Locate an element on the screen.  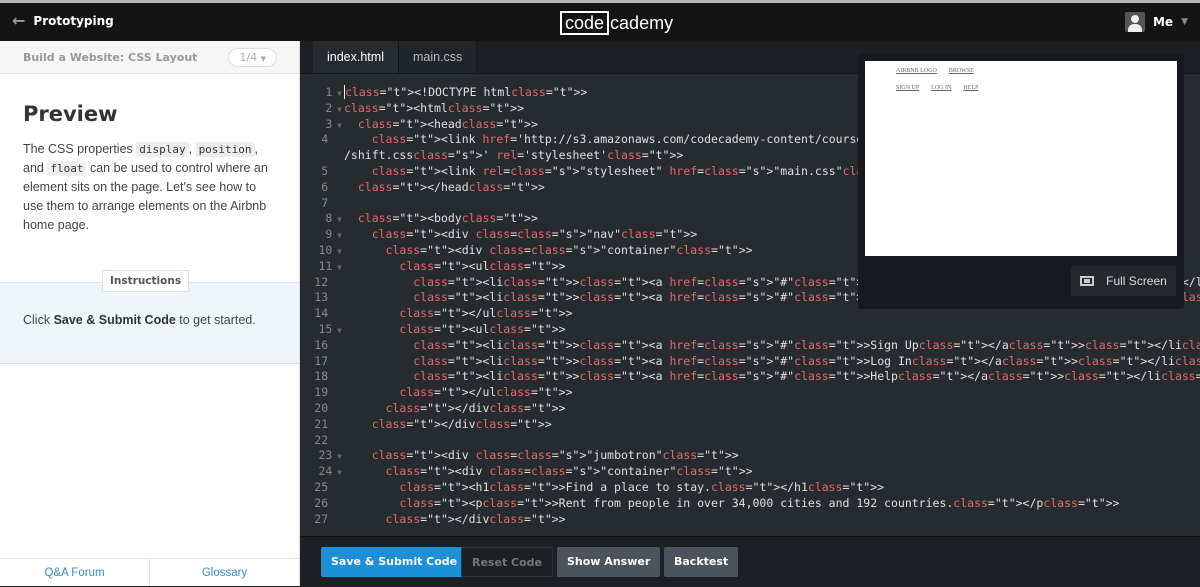
backtest-button: Backtest is located at coordinates (701, 562).